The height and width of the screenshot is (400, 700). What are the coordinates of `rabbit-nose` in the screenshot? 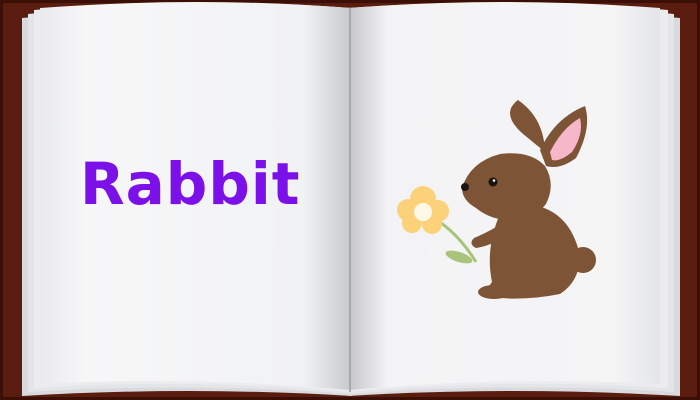 It's located at (465, 187).